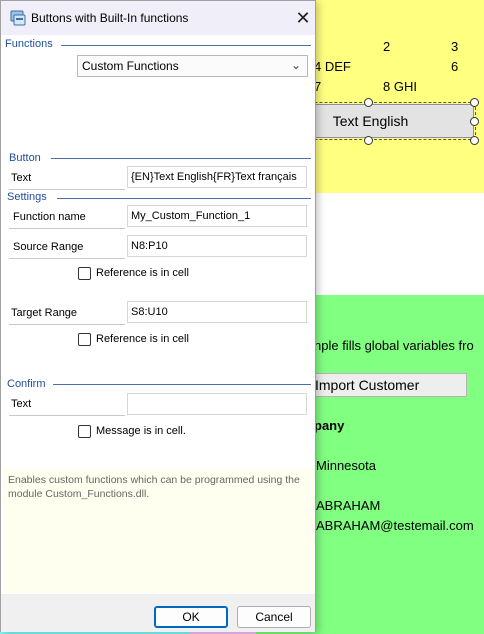  I want to click on button-section-label: Button, so click(27, 158).